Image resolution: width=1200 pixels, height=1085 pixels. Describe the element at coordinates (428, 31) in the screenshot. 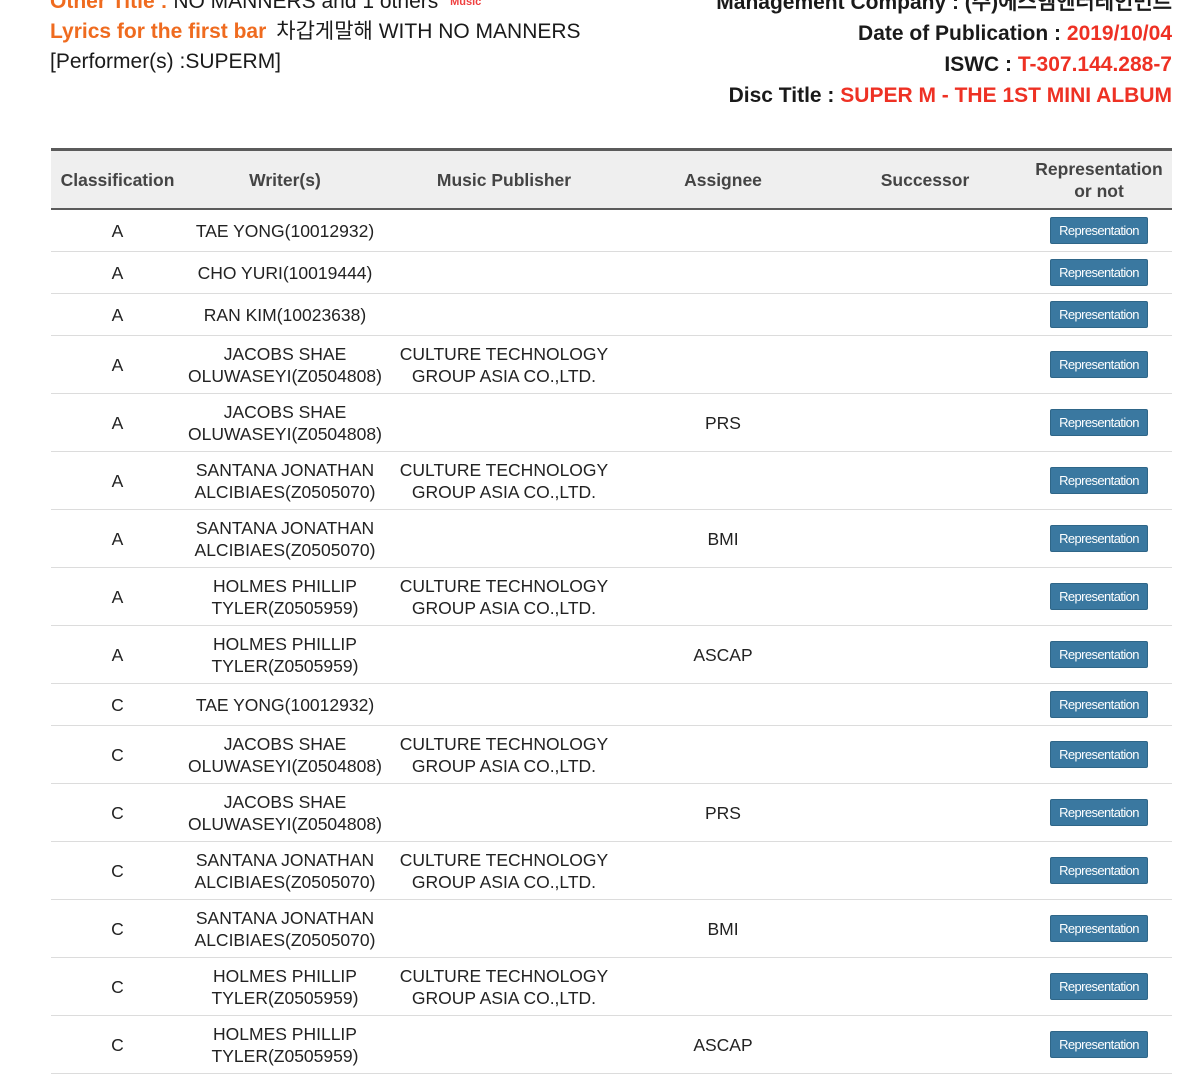

I see `lyrics-value: 차갑게말해 WITH NO MANNERS` at that location.